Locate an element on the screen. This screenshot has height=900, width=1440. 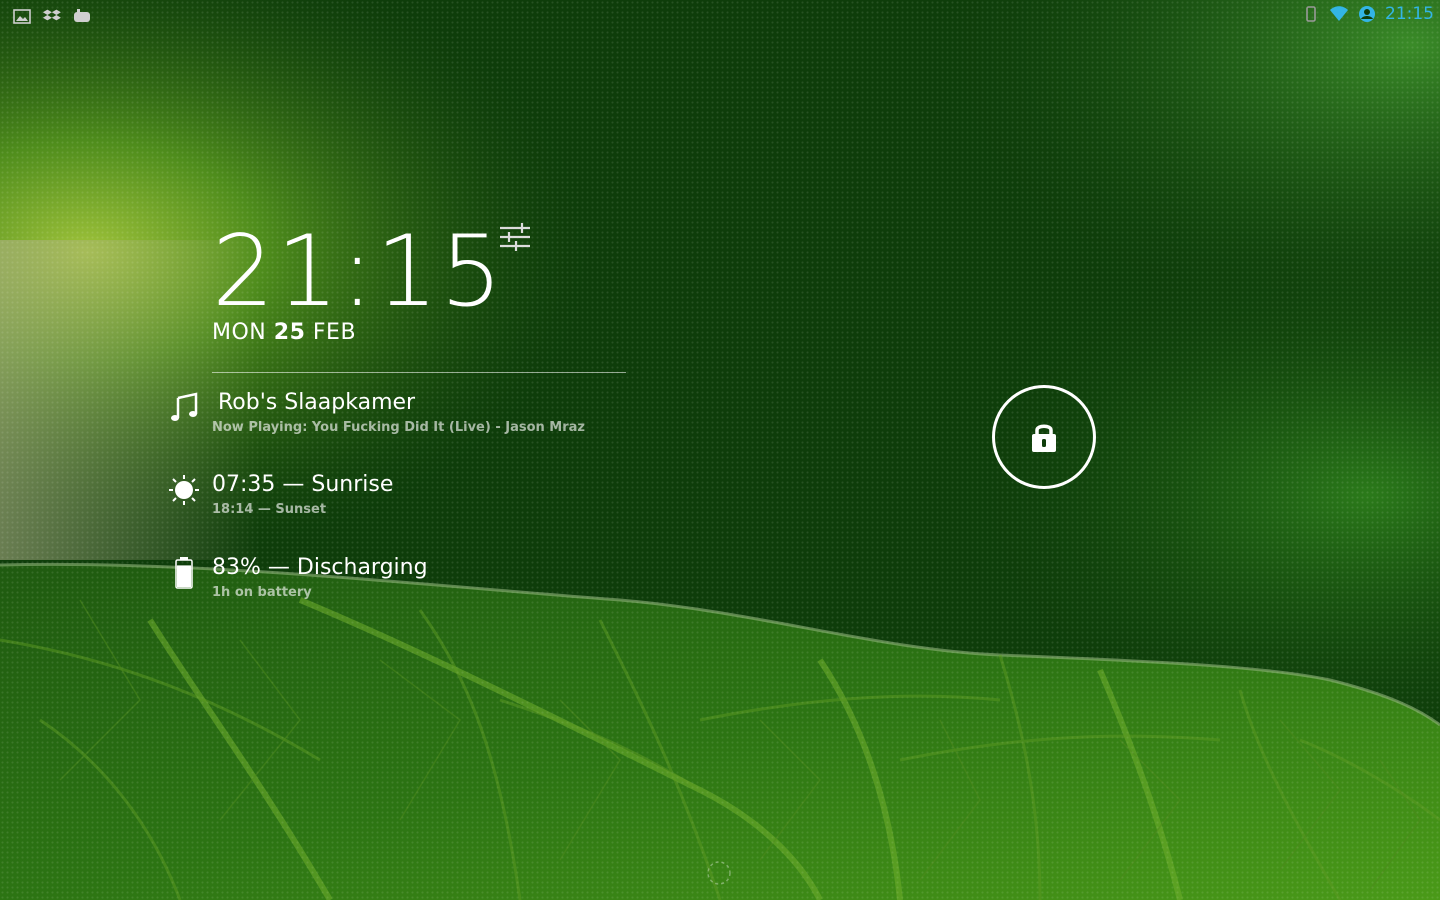
clock-weekday: MON is located at coordinates (239, 332).